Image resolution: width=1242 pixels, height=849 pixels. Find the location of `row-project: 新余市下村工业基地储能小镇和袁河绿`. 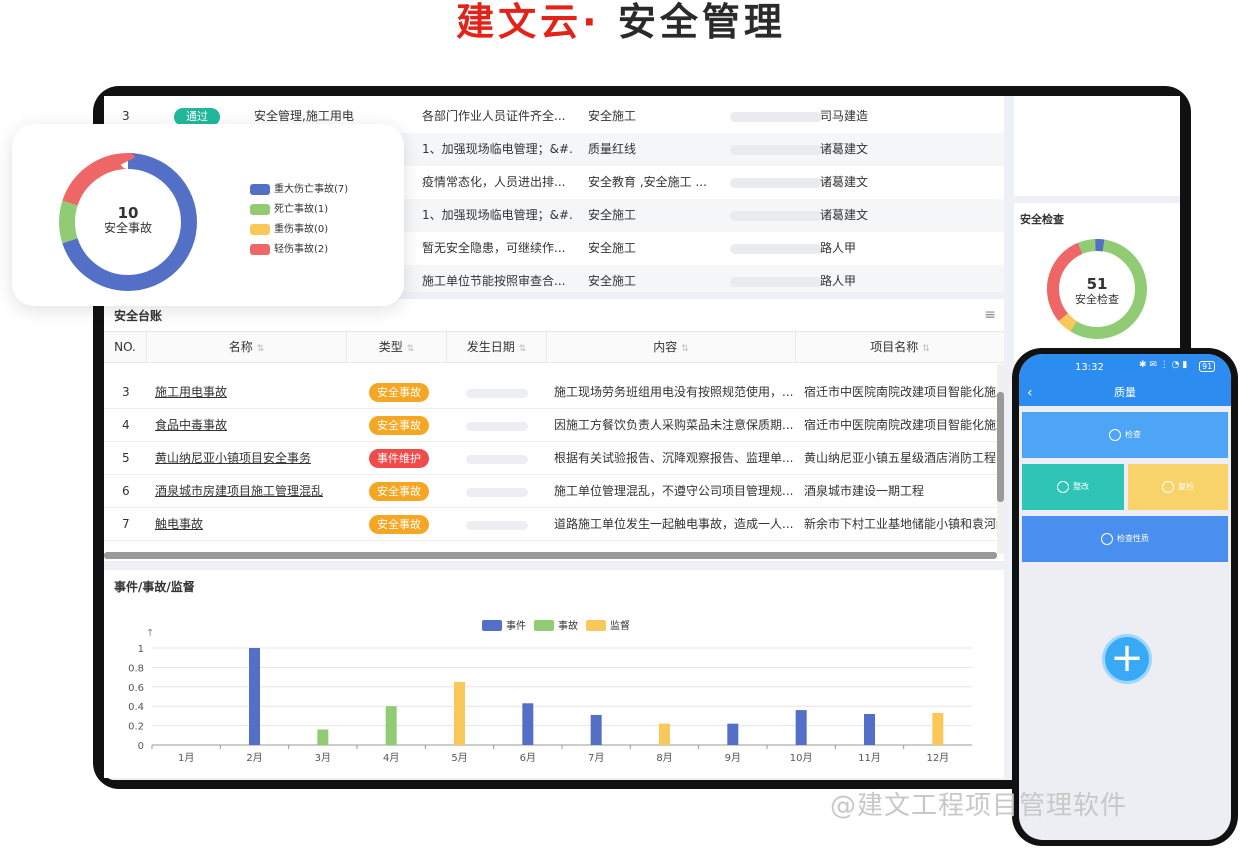

row-project: 新余市下村工业基地储能小镇和袁河绿 is located at coordinates (900, 524).